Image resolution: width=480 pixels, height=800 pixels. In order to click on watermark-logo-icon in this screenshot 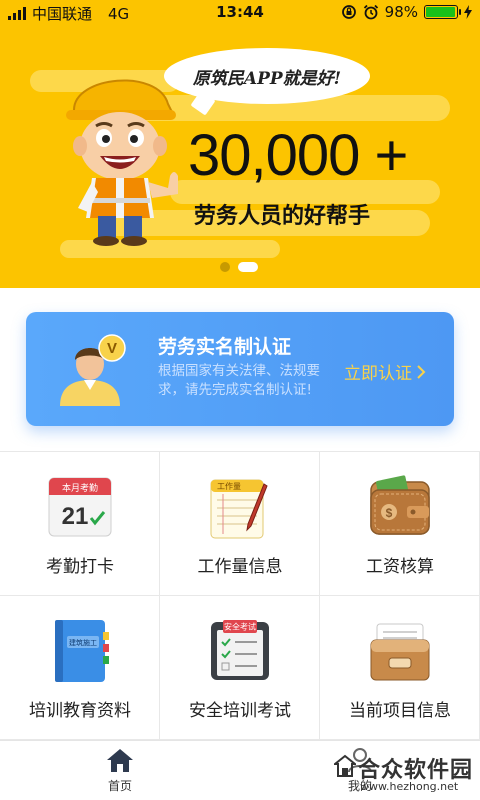, I will do `click(345, 765)`.